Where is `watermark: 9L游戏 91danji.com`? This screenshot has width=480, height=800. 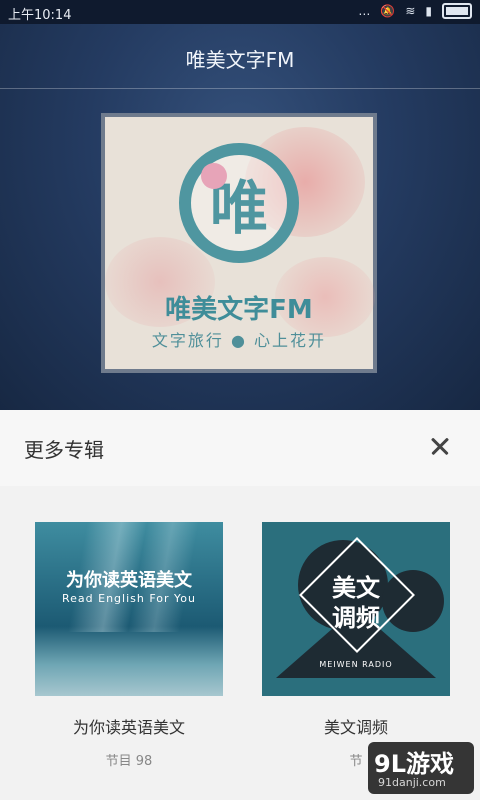
watermark: 9L游戏 91danji.com is located at coordinates (421, 768).